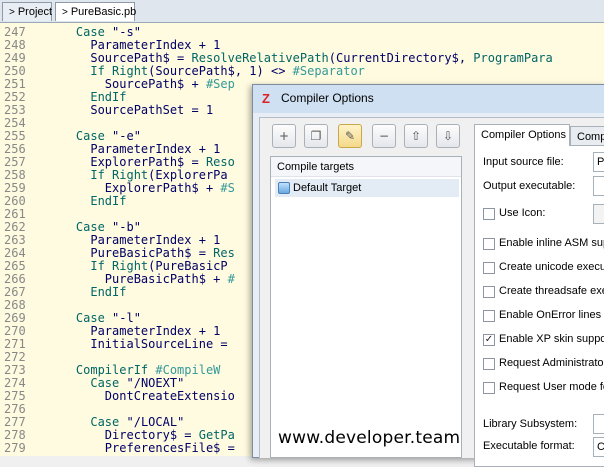 The width and height of the screenshot is (604, 467). What do you see at coordinates (152, 422) in the screenshot?
I see `code-token: "/LOCAL"` at bounding box center [152, 422].